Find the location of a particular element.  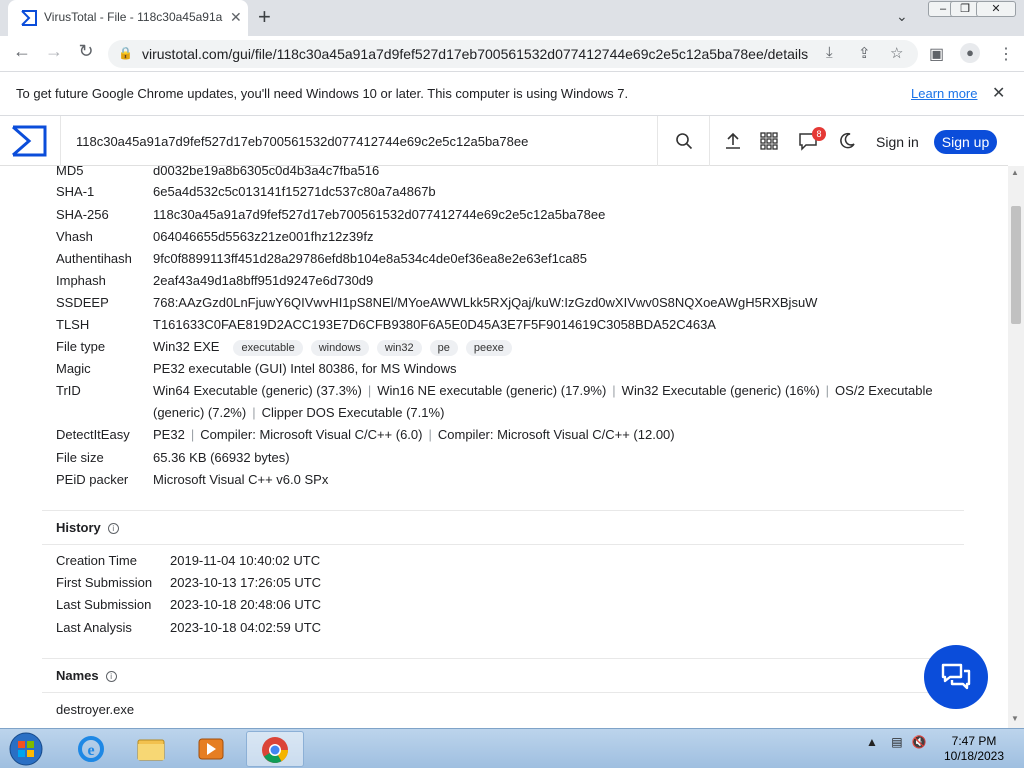

tab-title: VirusTotal - File - 118c30a45a91a is located at coordinates (133, 17).